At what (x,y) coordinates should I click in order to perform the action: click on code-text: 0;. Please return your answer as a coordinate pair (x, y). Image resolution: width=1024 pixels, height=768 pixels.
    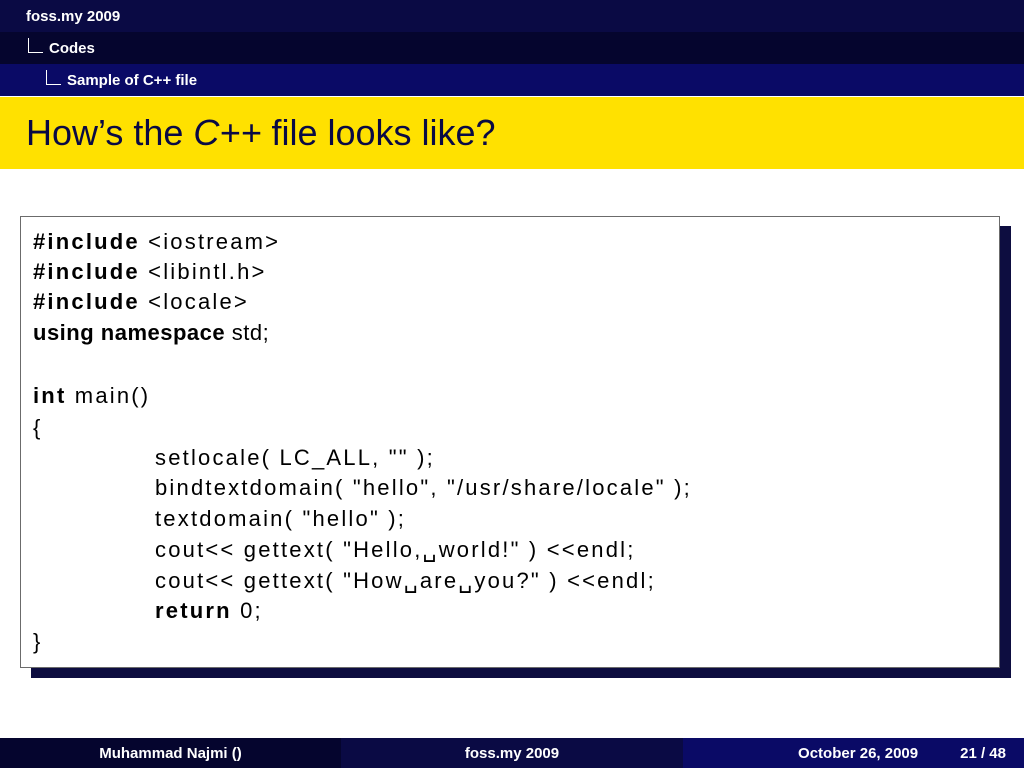
    Looking at the image, I should click on (247, 610).